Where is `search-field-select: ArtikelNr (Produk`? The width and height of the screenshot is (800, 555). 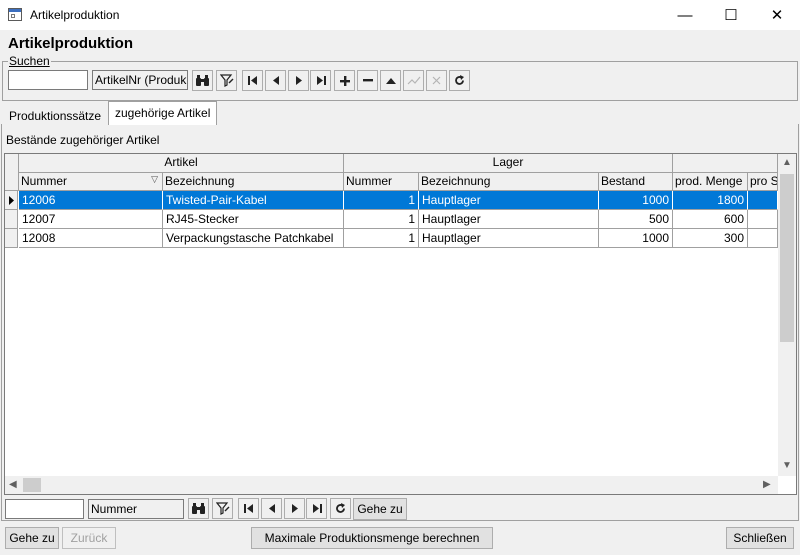 search-field-select: ArtikelNr (Produk is located at coordinates (140, 80).